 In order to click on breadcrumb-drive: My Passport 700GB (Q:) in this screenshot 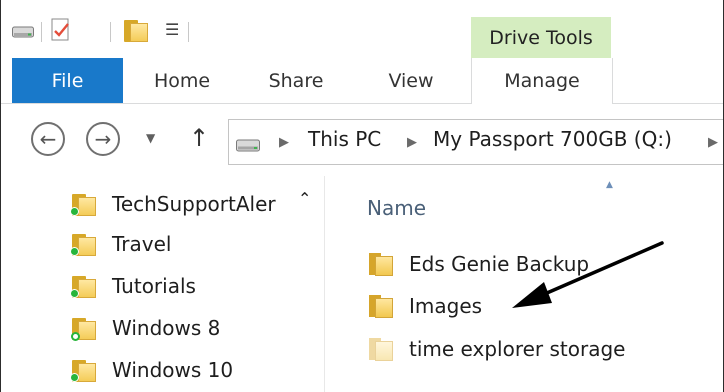, I will do `click(552, 139)`.